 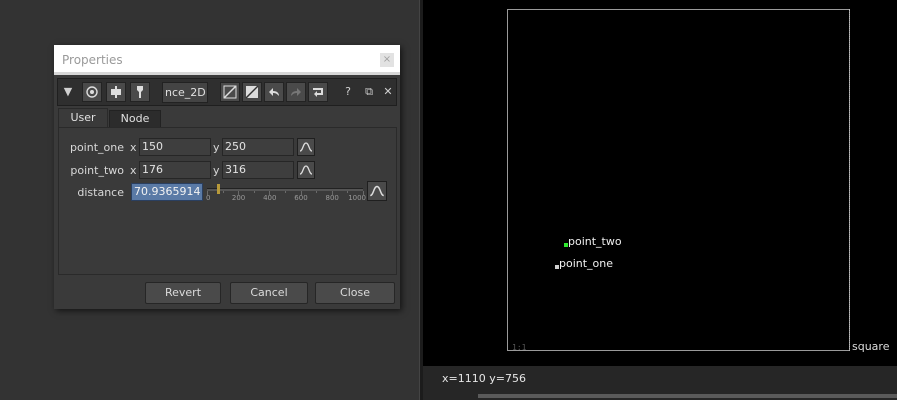 What do you see at coordinates (388, 92) in the screenshot?
I see `close-icon: ✕` at bounding box center [388, 92].